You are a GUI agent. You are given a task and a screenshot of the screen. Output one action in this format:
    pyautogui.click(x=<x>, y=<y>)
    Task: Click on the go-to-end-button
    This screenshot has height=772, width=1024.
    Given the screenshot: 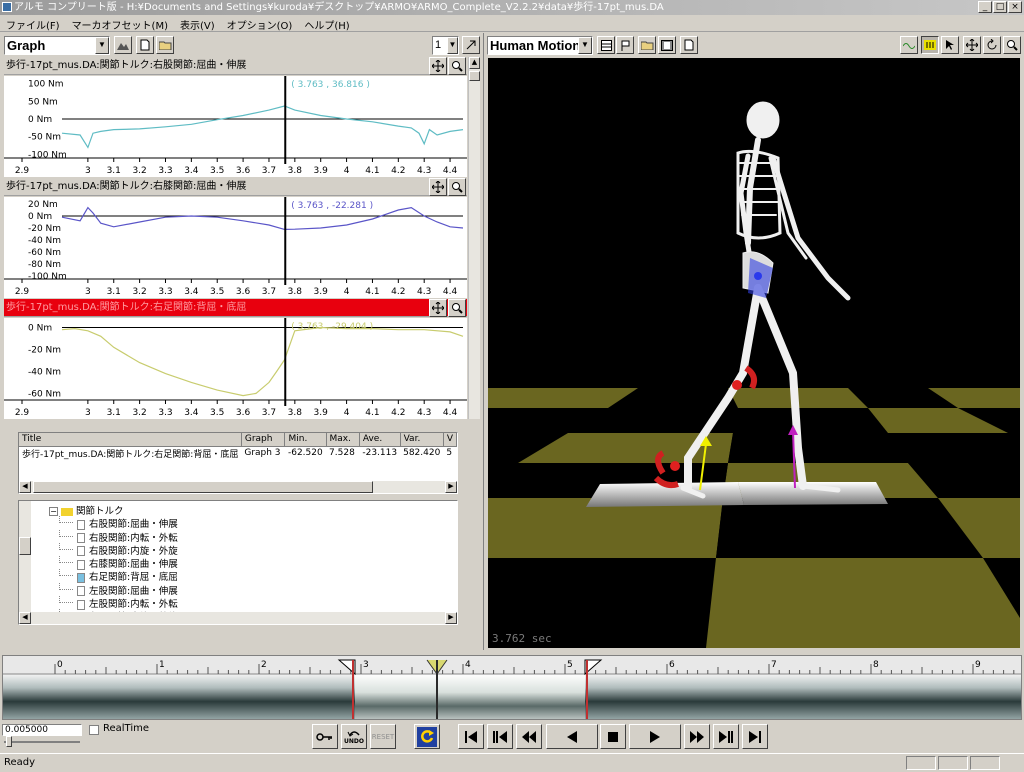 What is the action you would take?
    pyautogui.click(x=755, y=736)
    